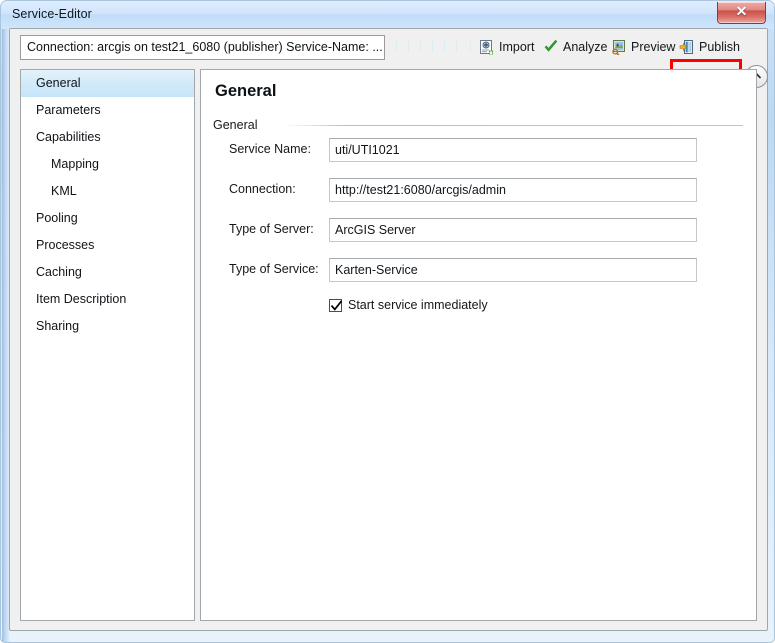  I want to click on close-button: ✕, so click(741, 13).